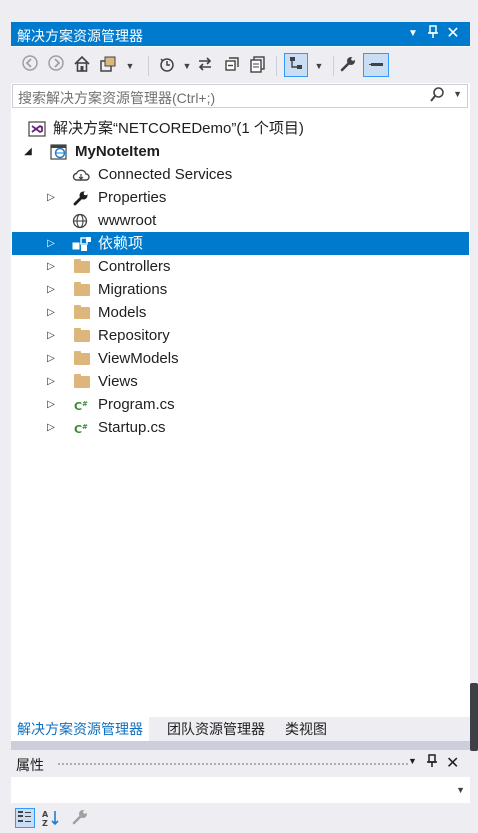 The image size is (478, 833). What do you see at coordinates (56, 66) in the screenshot?
I see `forward-icon` at bounding box center [56, 66].